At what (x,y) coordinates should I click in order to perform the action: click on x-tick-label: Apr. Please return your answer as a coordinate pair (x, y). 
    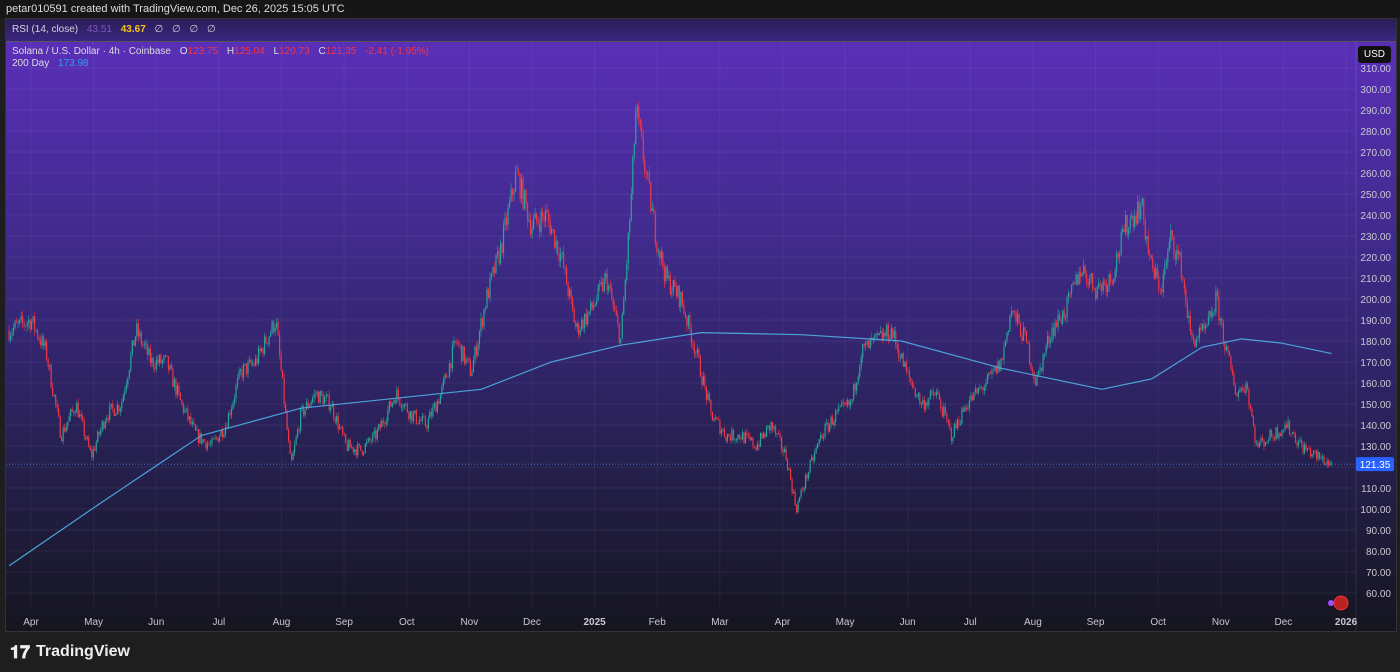
    Looking at the image, I should click on (783, 622).